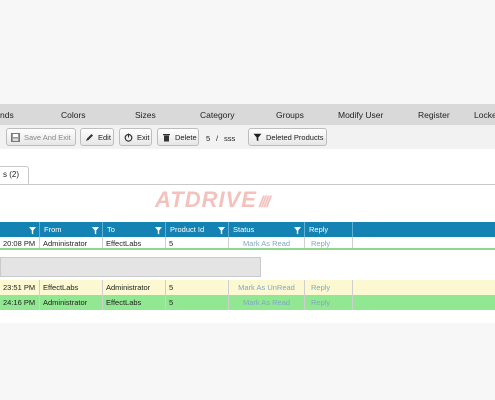  Describe the element at coordinates (360, 115) in the screenshot. I see `menu-item-modify-user: Modify User` at that location.